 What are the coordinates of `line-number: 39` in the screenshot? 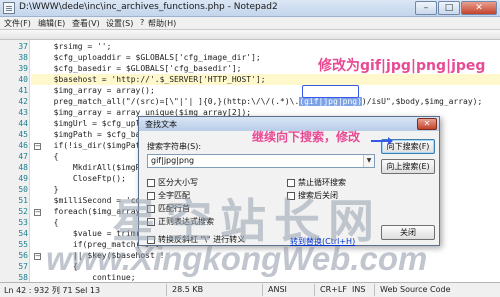 It's located at (23, 68).